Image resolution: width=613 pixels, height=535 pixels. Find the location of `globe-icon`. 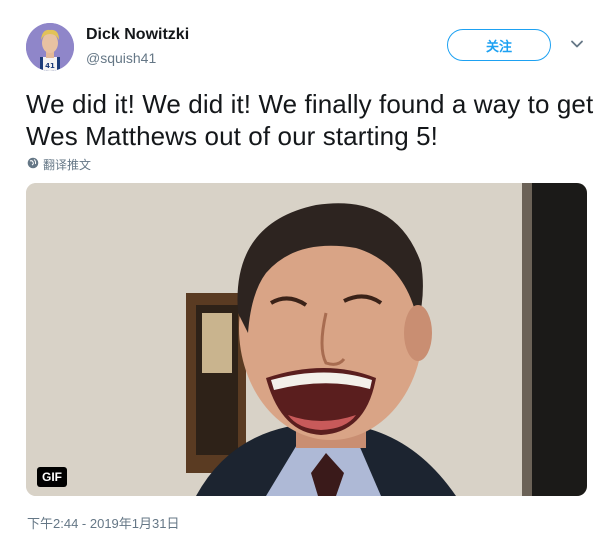

globe-icon is located at coordinates (33, 164).